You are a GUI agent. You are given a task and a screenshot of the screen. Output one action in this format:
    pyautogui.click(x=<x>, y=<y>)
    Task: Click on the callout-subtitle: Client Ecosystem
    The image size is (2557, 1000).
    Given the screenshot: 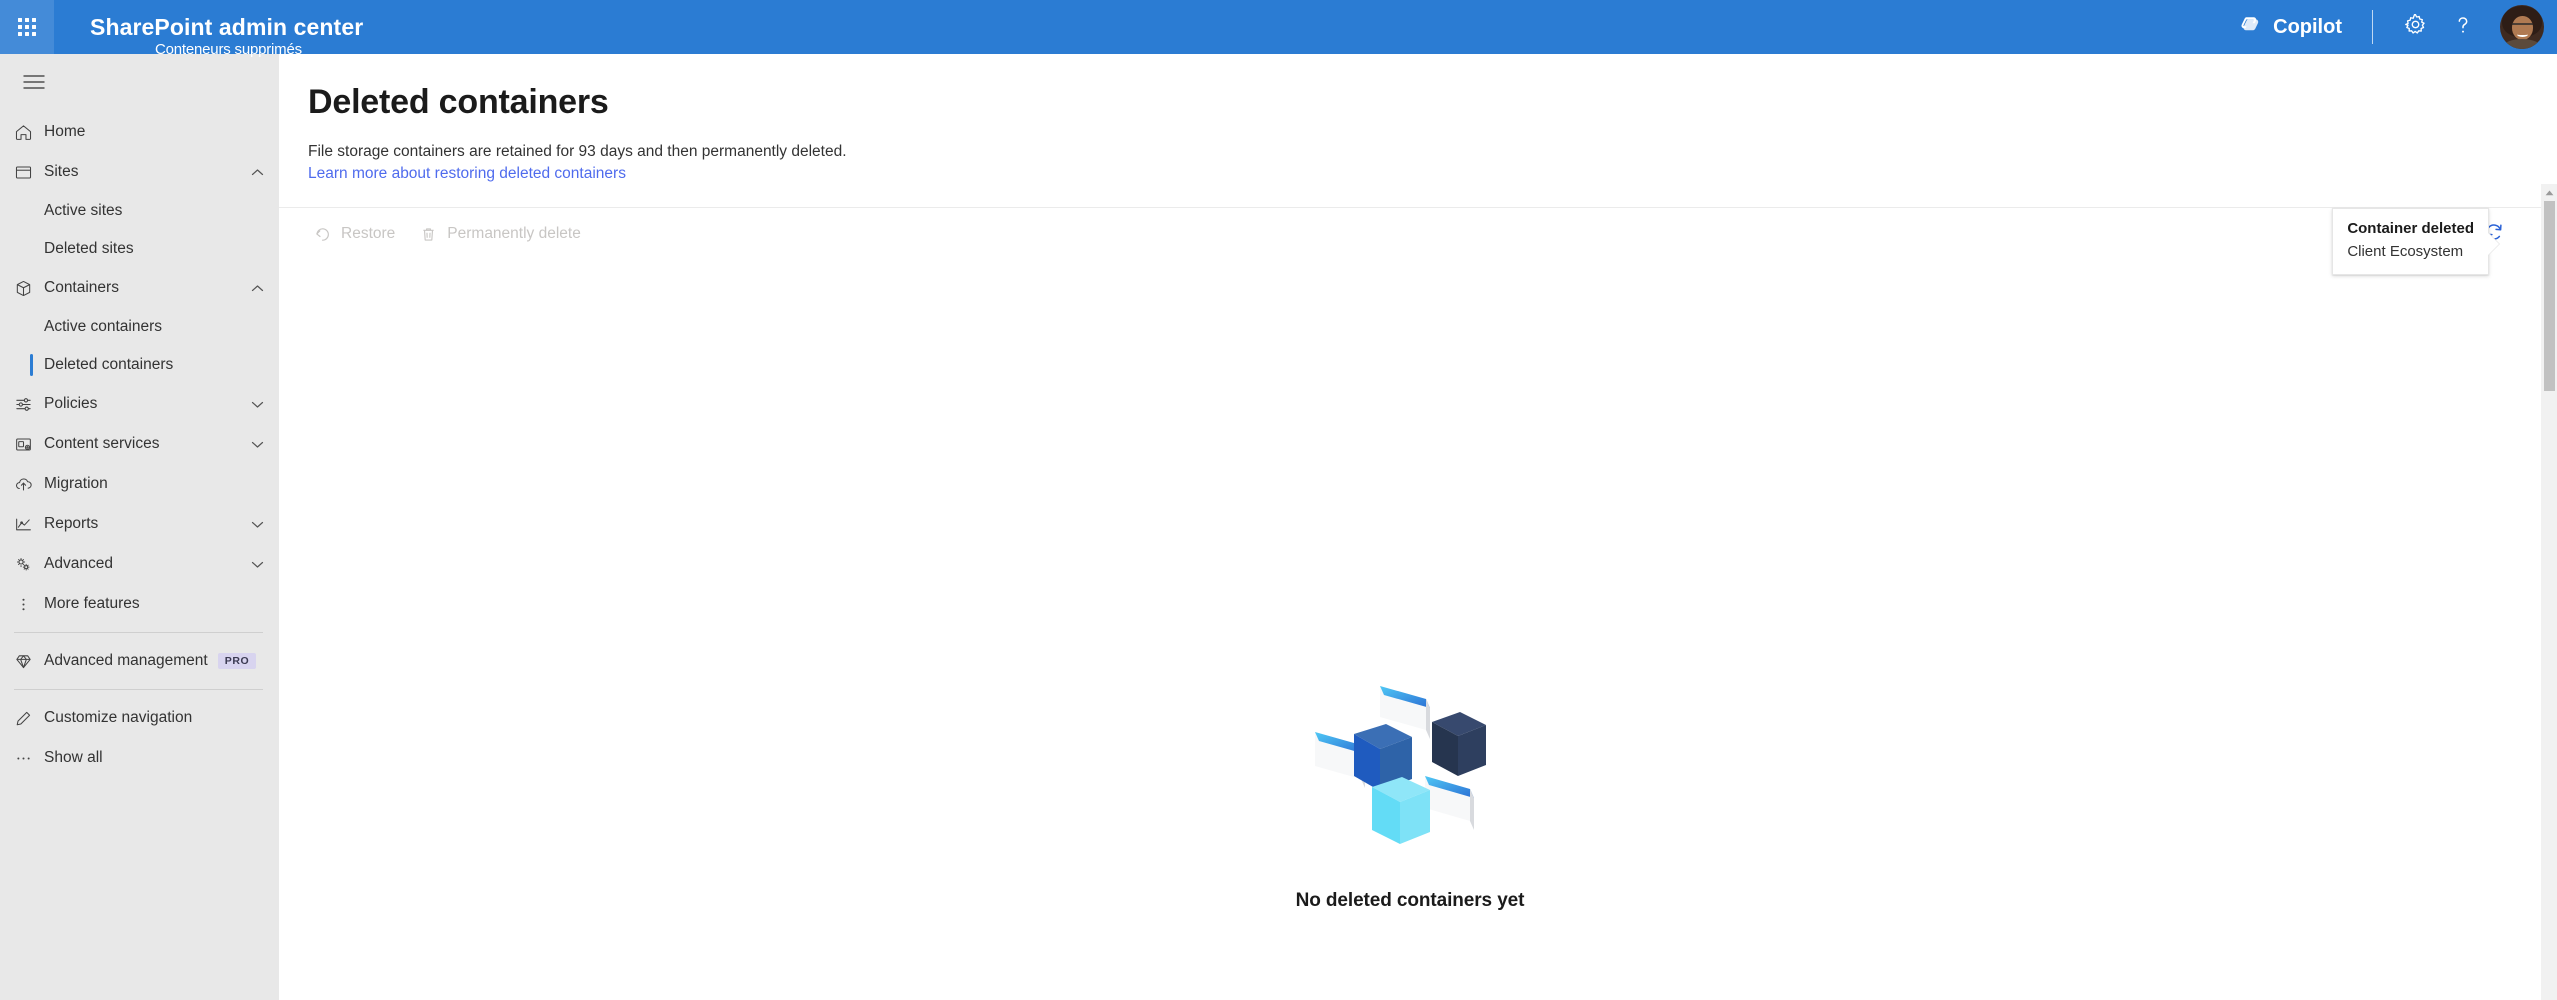 What is the action you would take?
    pyautogui.click(x=2405, y=251)
    